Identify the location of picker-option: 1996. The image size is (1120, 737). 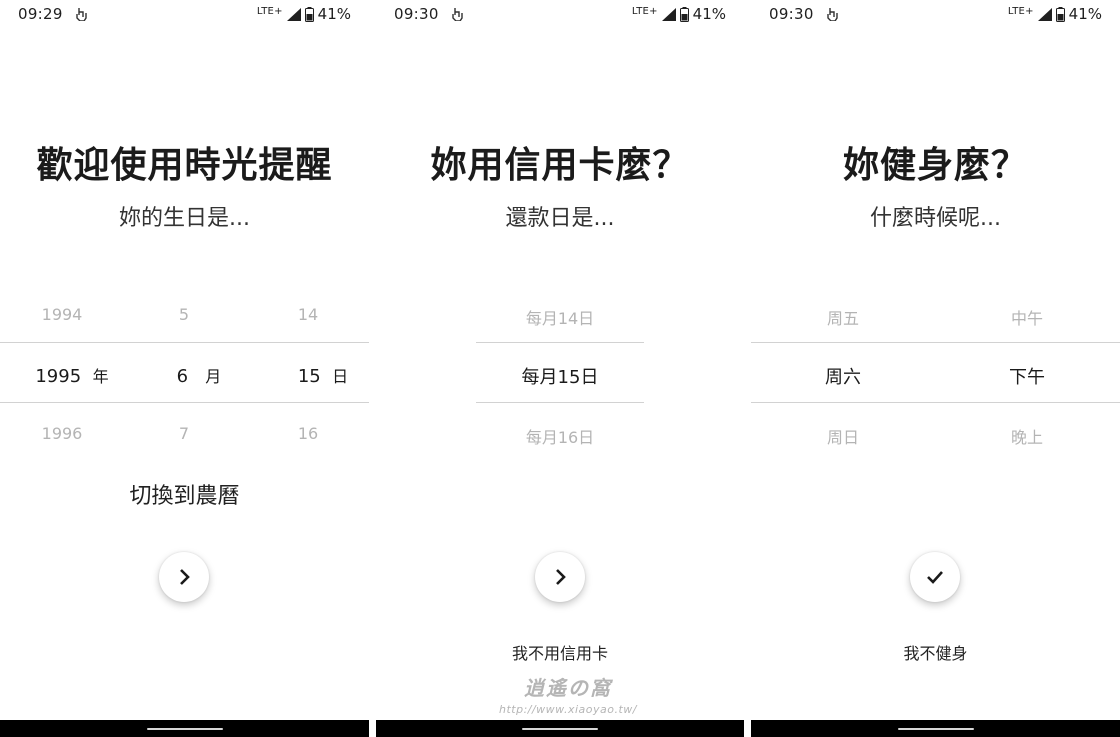
(62, 433).